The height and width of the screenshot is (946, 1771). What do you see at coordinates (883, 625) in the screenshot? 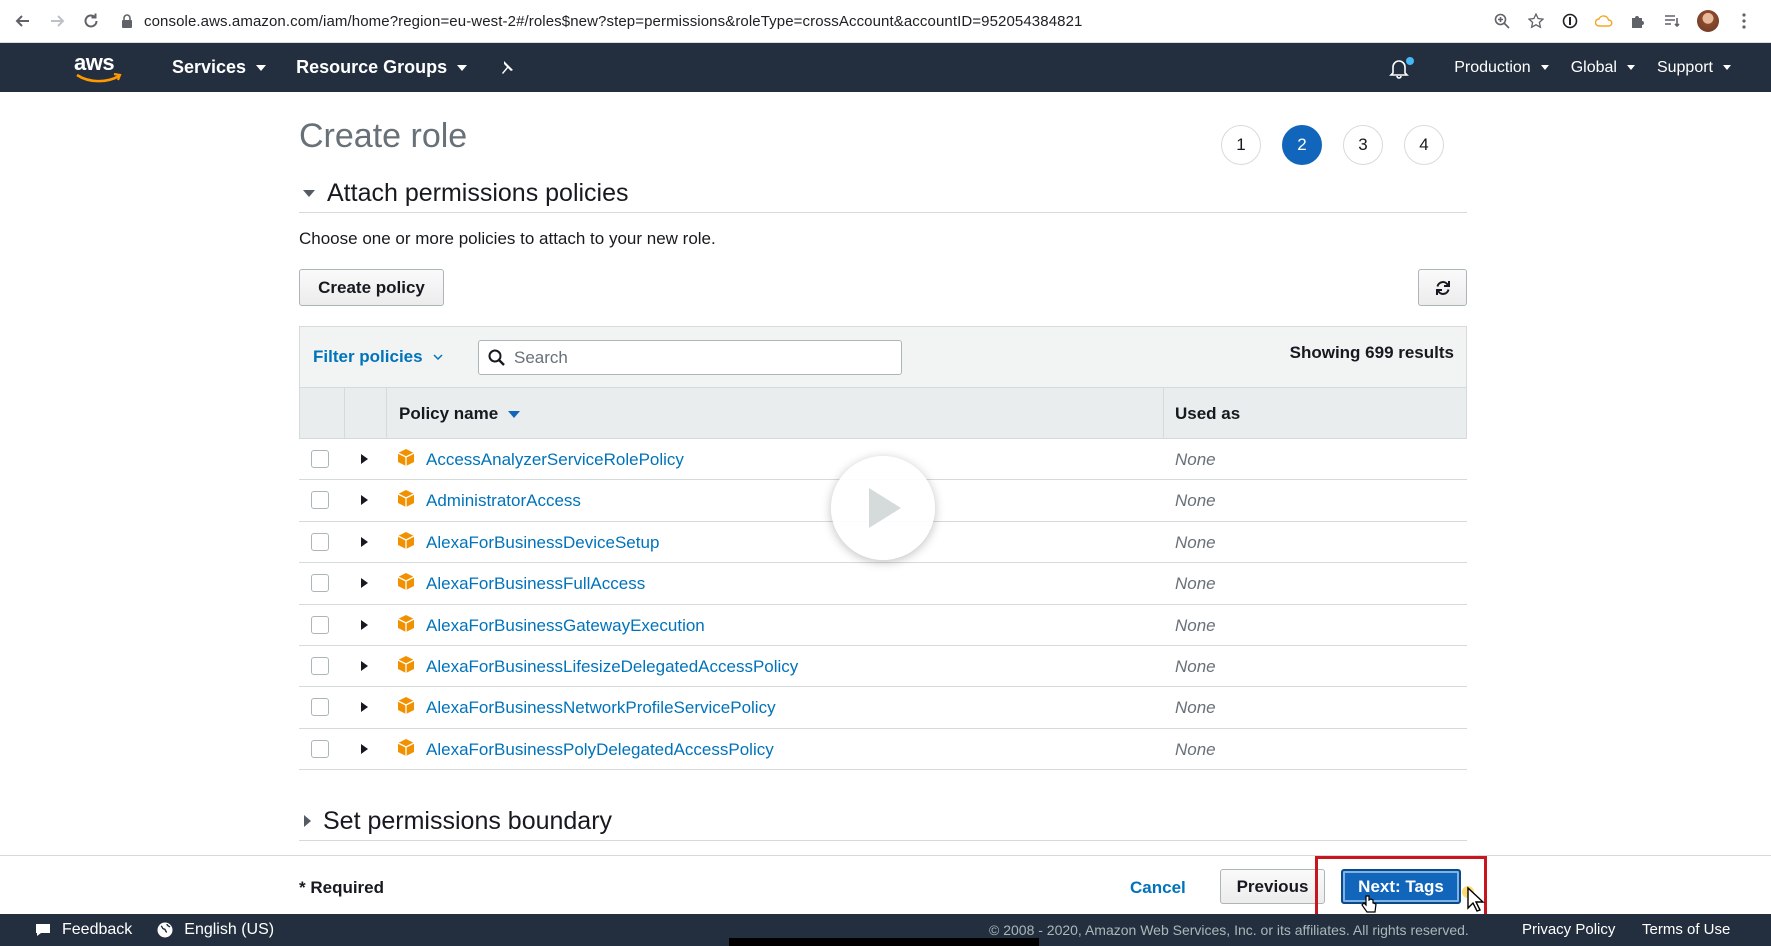
I see `table-row: AlexaForBusinessGatewayExecution None` at bounding box center [883, 625].